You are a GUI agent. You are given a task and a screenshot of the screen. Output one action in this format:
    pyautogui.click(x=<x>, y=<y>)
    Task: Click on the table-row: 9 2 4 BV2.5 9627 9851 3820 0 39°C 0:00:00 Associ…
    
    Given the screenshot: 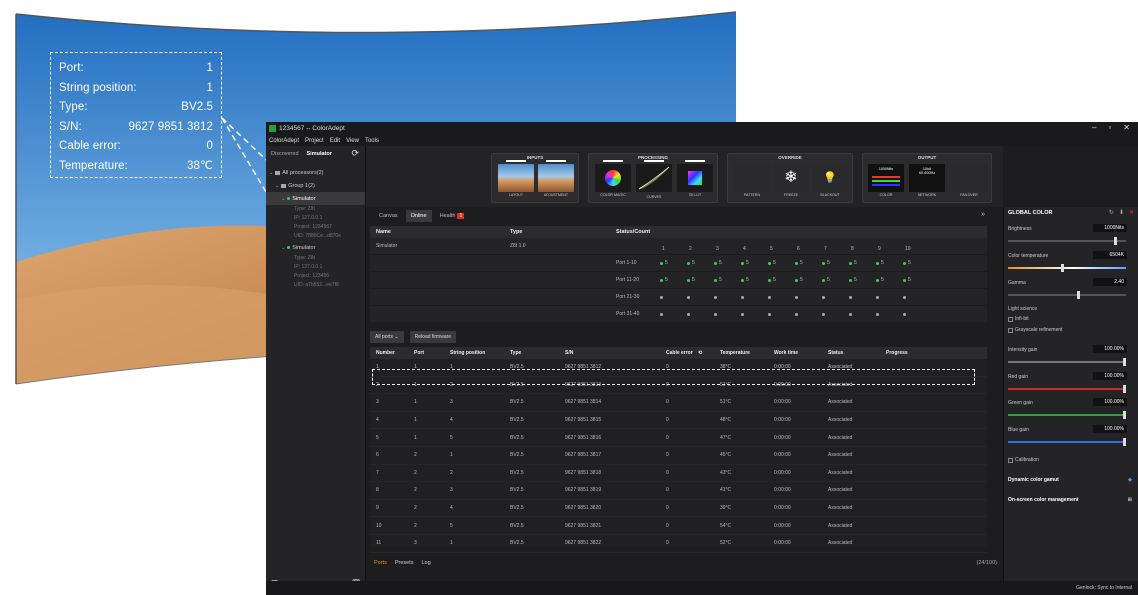 What is the action you would take?
    pyautogui.click(x=678, y=509)
    